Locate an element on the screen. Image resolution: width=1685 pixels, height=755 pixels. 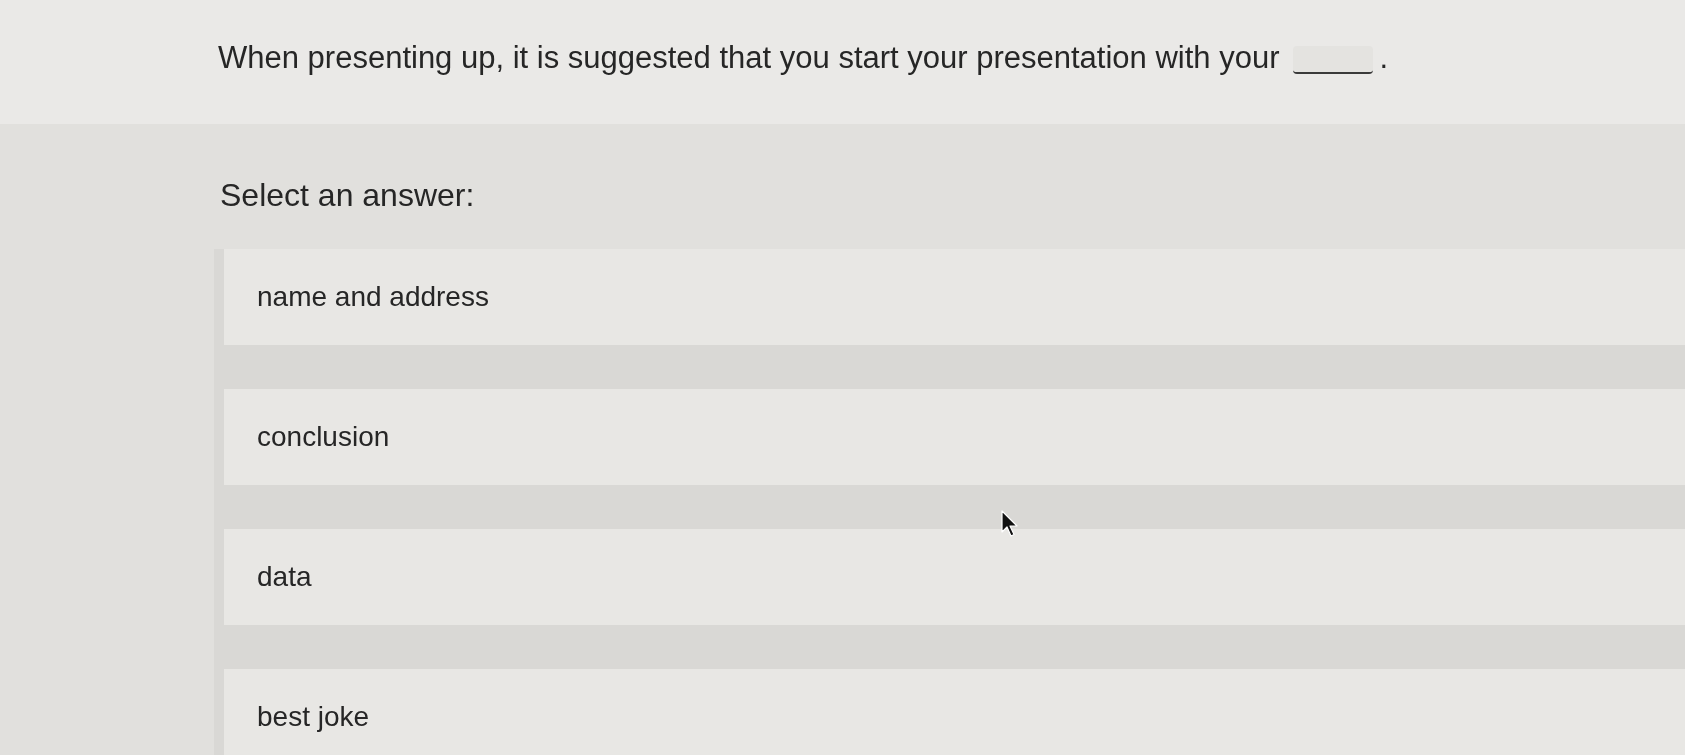
prompt-text: Select an answer: is located at coordinates (348, 195).